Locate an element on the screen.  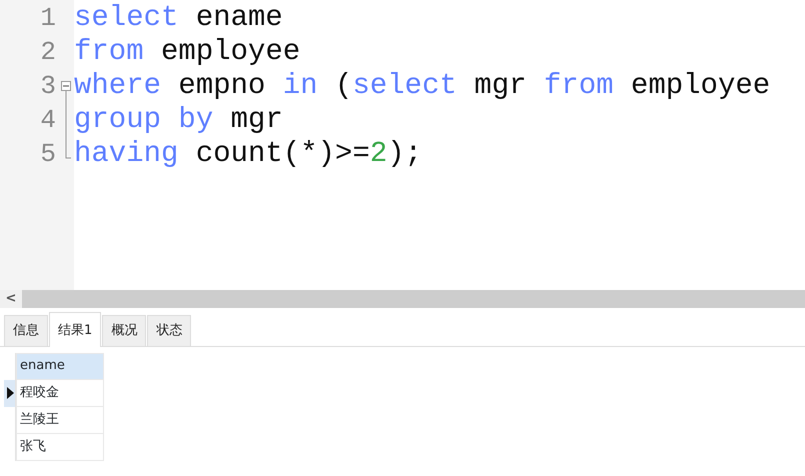
row-header is located at coordinates (10, 393).